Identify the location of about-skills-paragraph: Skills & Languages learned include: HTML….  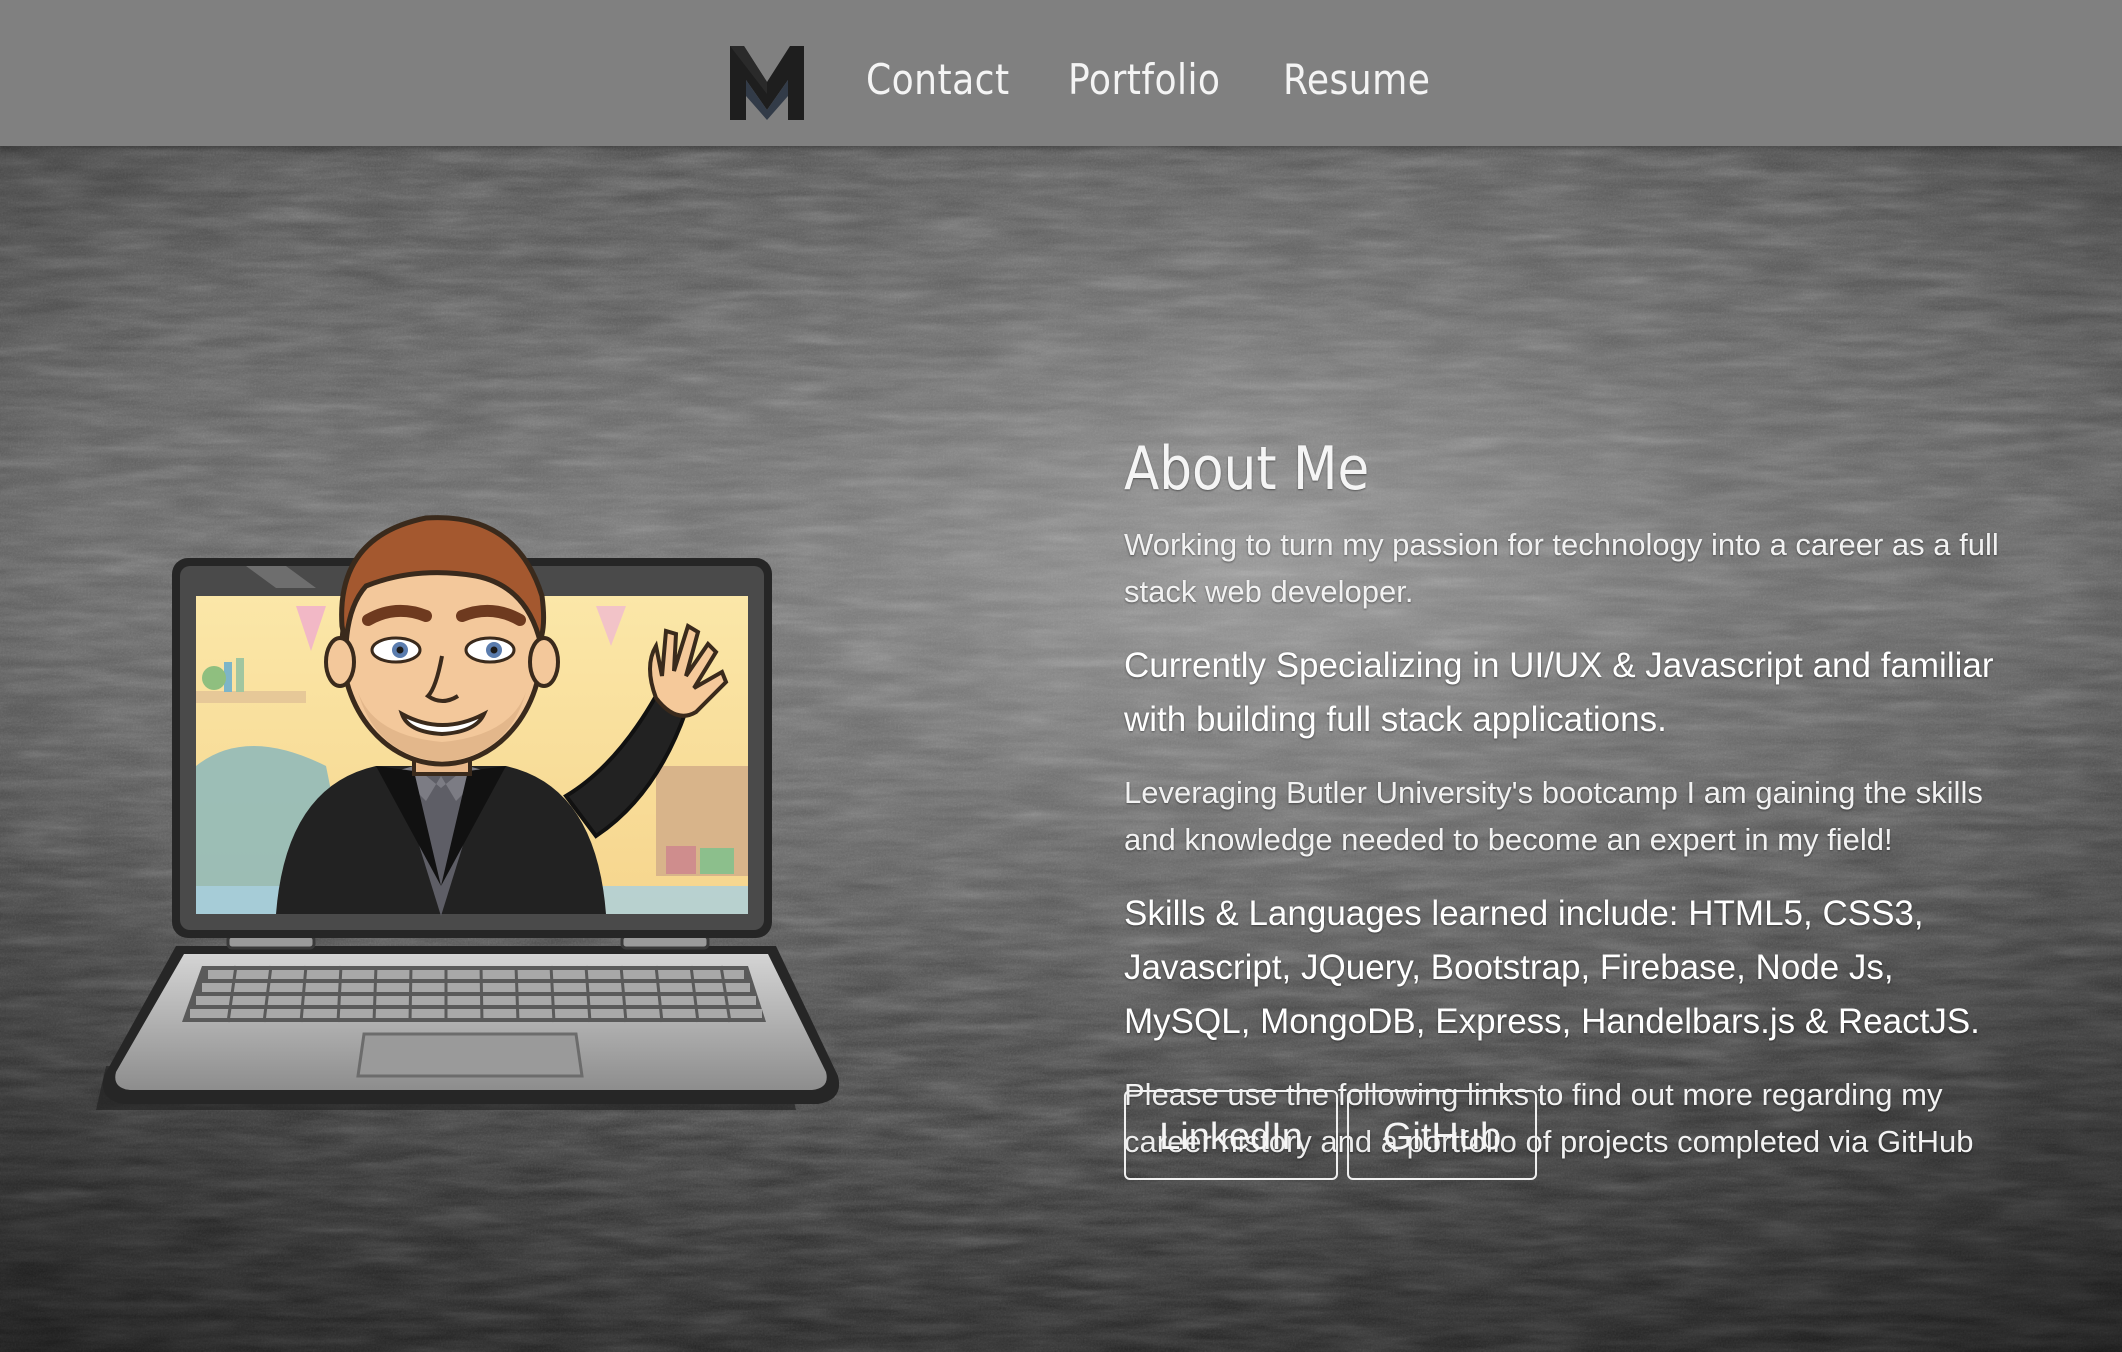
(1552, 967).